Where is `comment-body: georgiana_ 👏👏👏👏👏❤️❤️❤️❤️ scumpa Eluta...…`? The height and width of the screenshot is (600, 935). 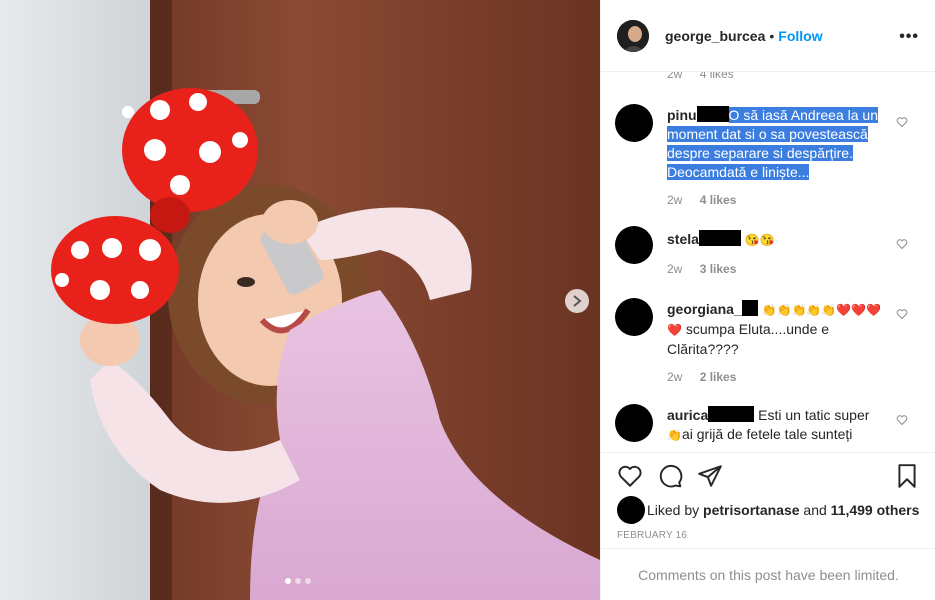 comment-body: georgiana_ 👏👏👏👏👏❤️❤️❤️❤️ scumpa Eluta...… is located at coordinates (776, 329).